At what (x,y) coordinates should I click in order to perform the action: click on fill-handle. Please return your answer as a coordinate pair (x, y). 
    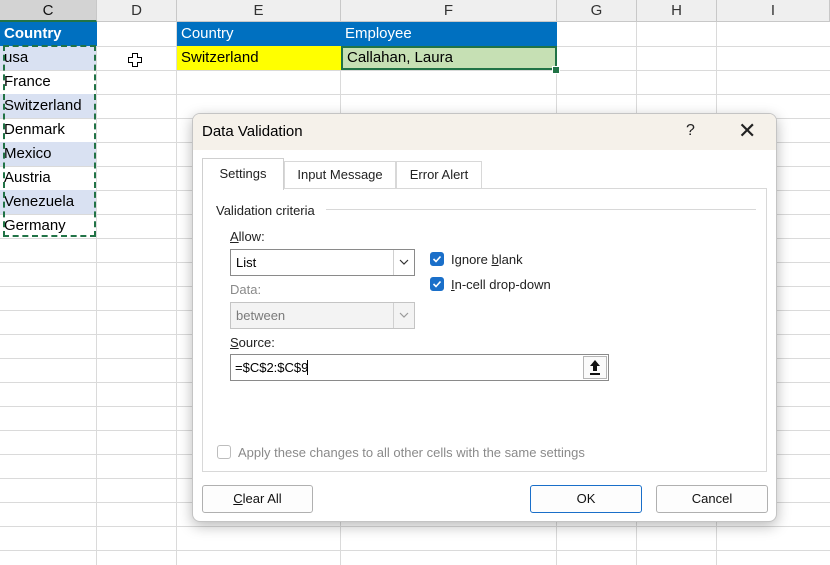
    Looking at the image, I should click on (556, 70).